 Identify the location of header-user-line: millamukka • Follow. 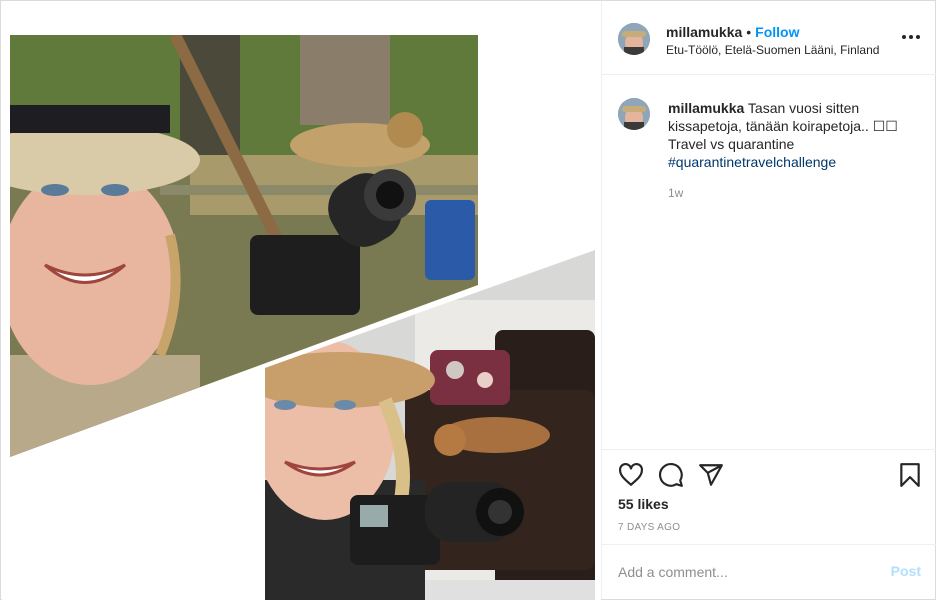
(733, 32).